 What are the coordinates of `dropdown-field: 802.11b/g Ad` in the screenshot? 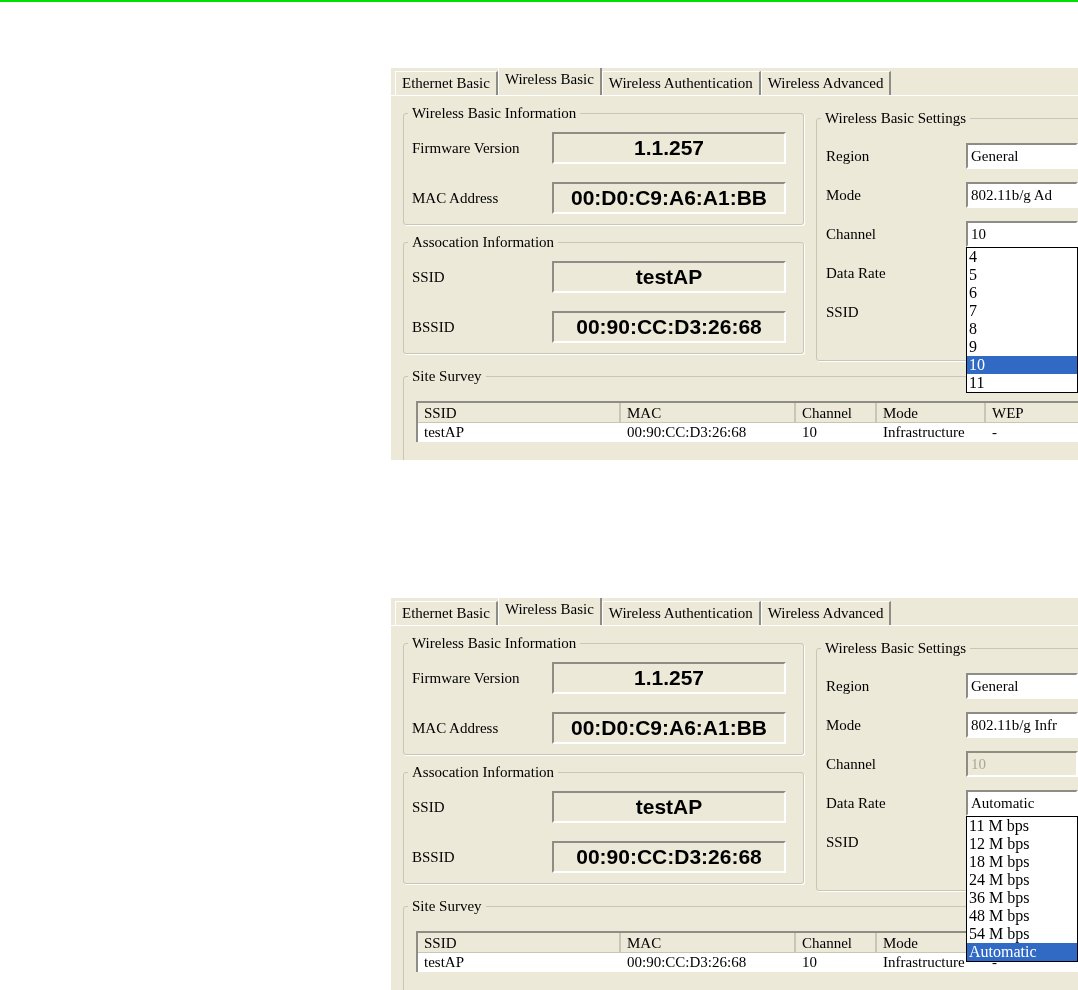 It's located at (1022, 195).